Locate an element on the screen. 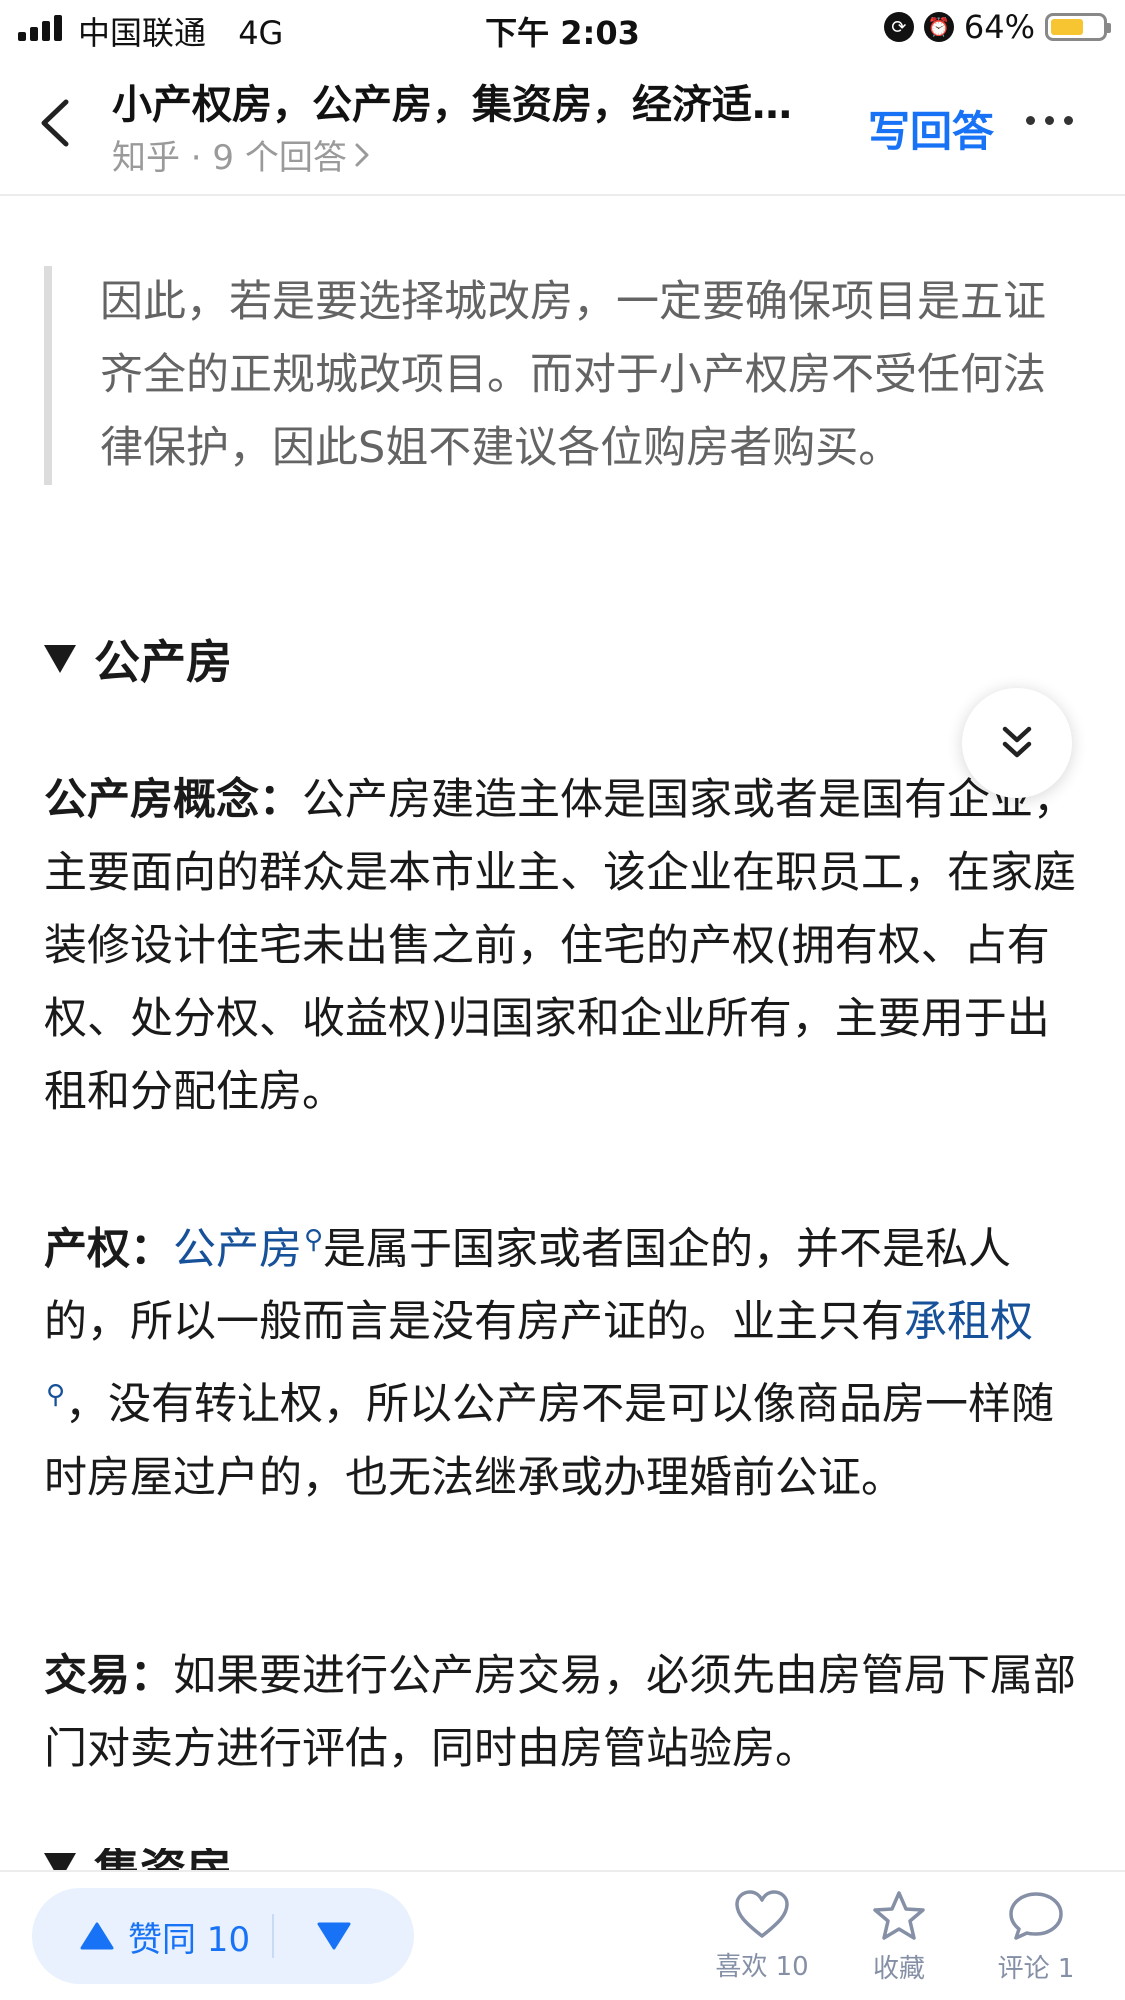 The width and height of the screenshot is (1125, 2000). like-label: 喜欢 10 is located at coordinates (762, 1967).